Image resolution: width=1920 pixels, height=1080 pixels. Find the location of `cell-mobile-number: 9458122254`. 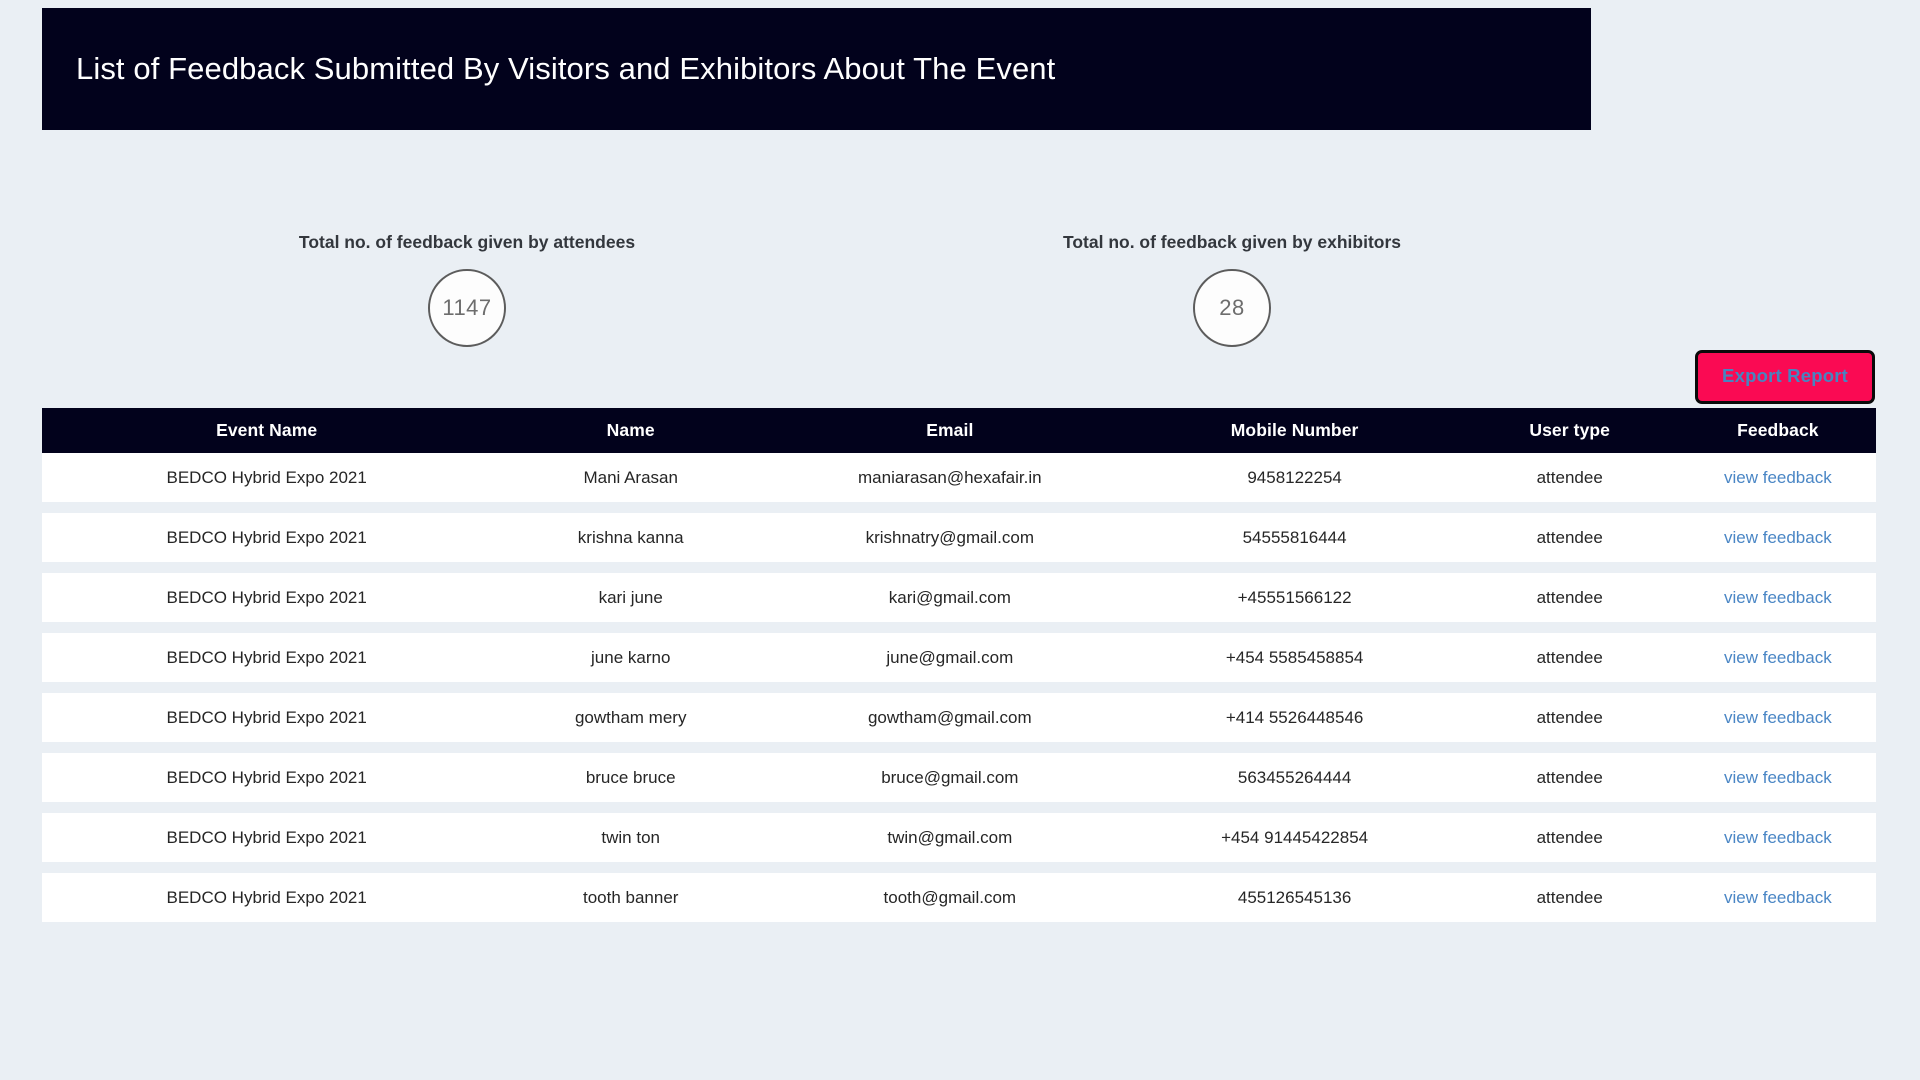

cell-mobile-number: 9458122254 is located at coordinates (1294, 477).